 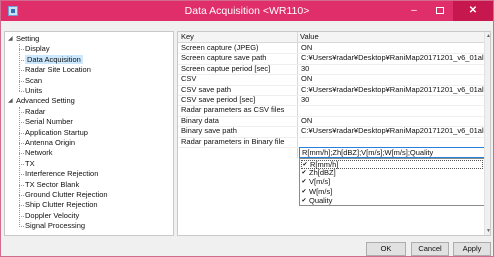 I want to click on tree-group-0: Setting, so click(x=27, y=39).